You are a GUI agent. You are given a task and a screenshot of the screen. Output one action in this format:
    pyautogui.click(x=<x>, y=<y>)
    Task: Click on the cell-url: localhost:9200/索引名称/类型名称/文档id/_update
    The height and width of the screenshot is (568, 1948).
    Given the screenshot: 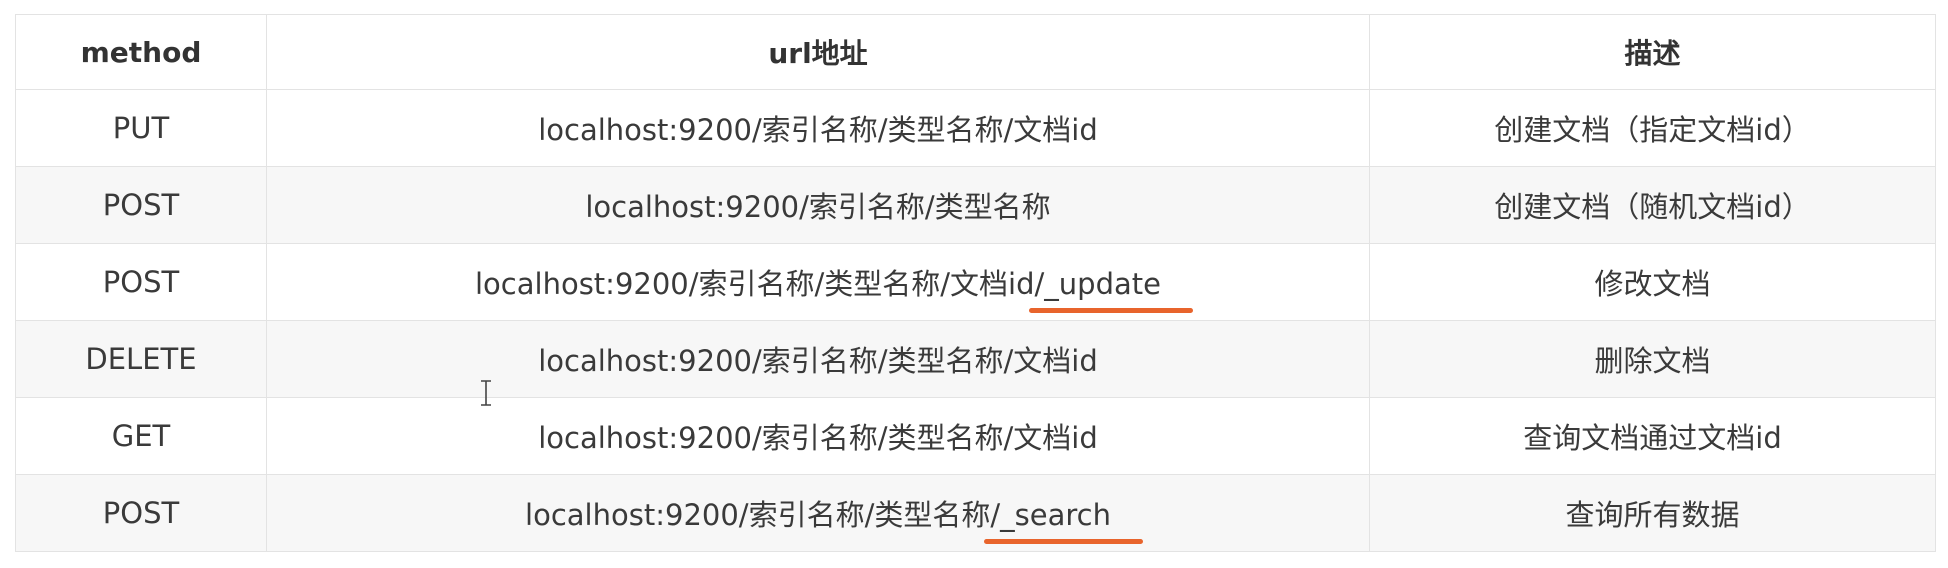 What is the action you would take?
    pyautogui.click(x=818, y=282)
    